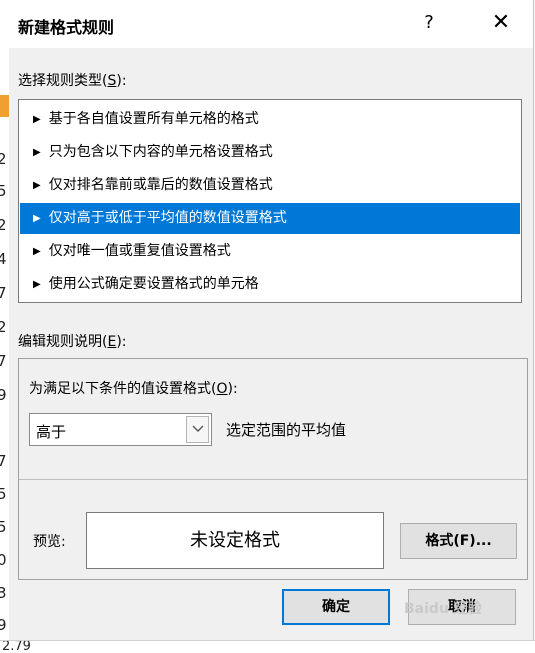 The width and height of the screenshot is (535, 653). What do you see at coordinates (270, 251) in the screenshot?
I see `rule-type-item: ▶ 仅对唯一值或重复值设置格式` at bounding box center [270, 251].